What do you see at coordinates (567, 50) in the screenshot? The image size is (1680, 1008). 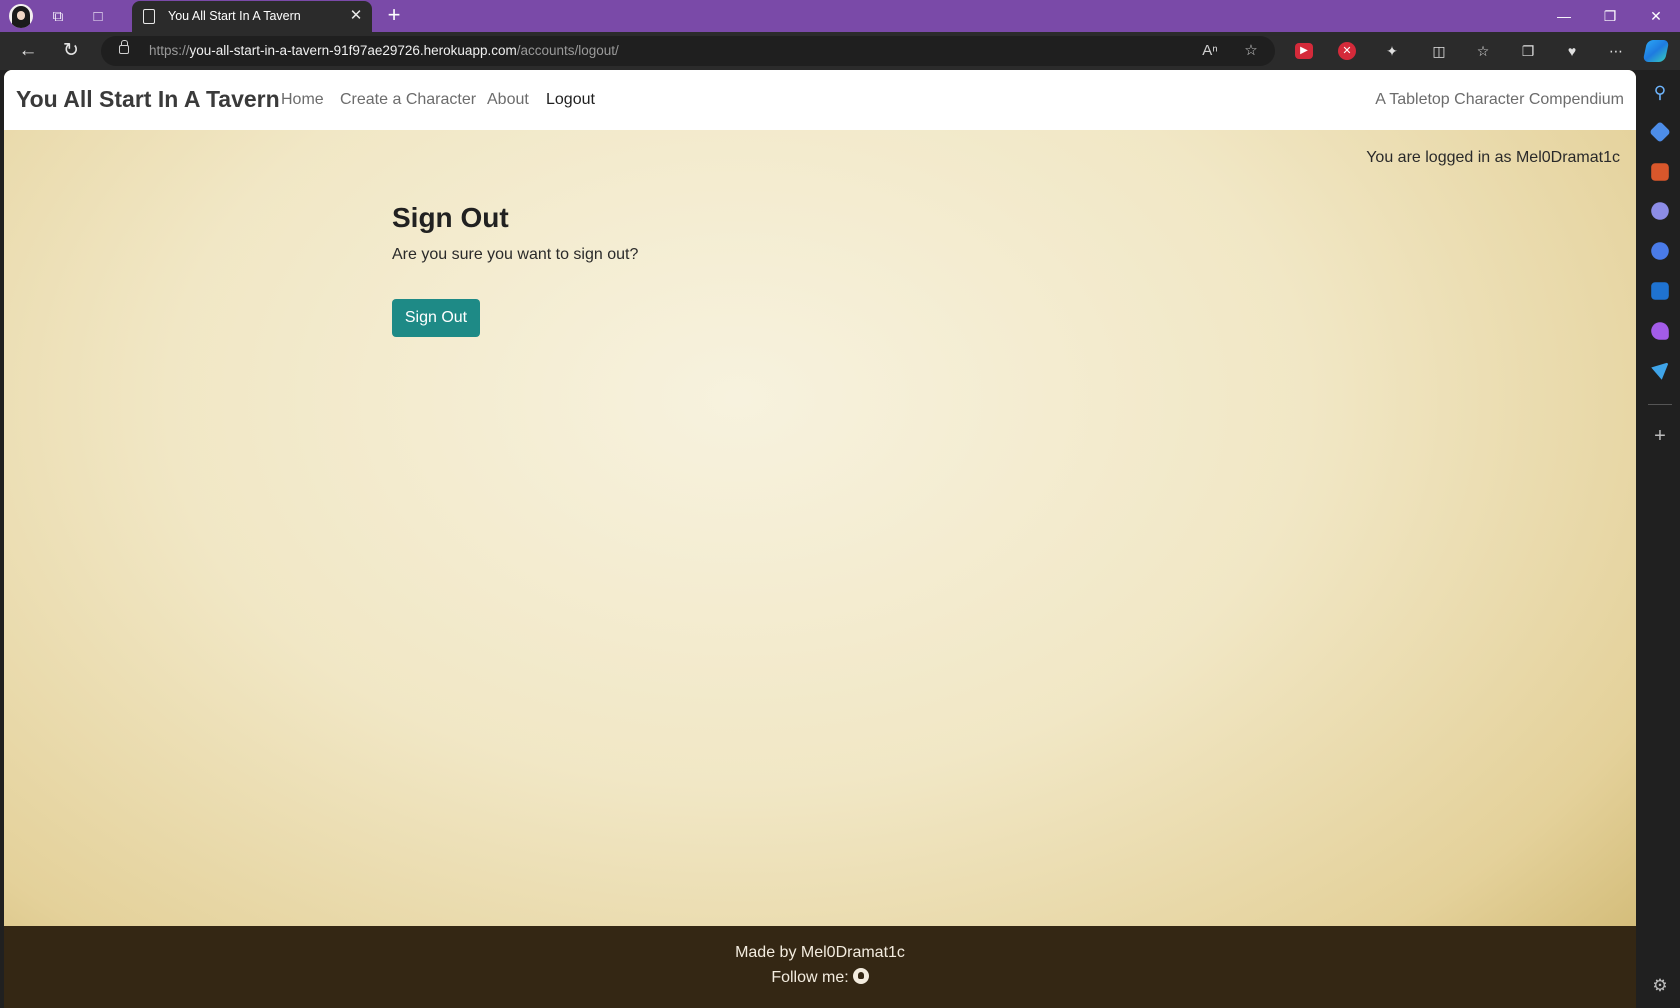 I see `url-path: /accounts/logout/` at bounding box center [567, 50].